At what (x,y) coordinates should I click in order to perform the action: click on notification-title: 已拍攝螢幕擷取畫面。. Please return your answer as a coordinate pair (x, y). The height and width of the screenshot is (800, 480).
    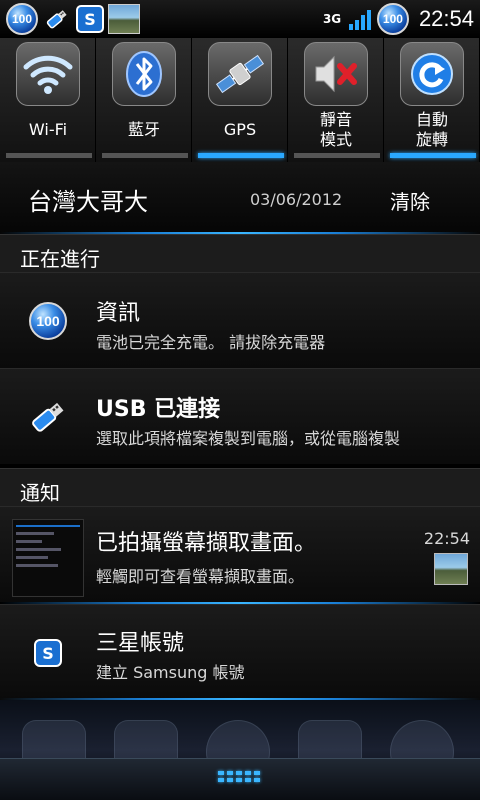
    Looking at the image, I should click on (206, 543).